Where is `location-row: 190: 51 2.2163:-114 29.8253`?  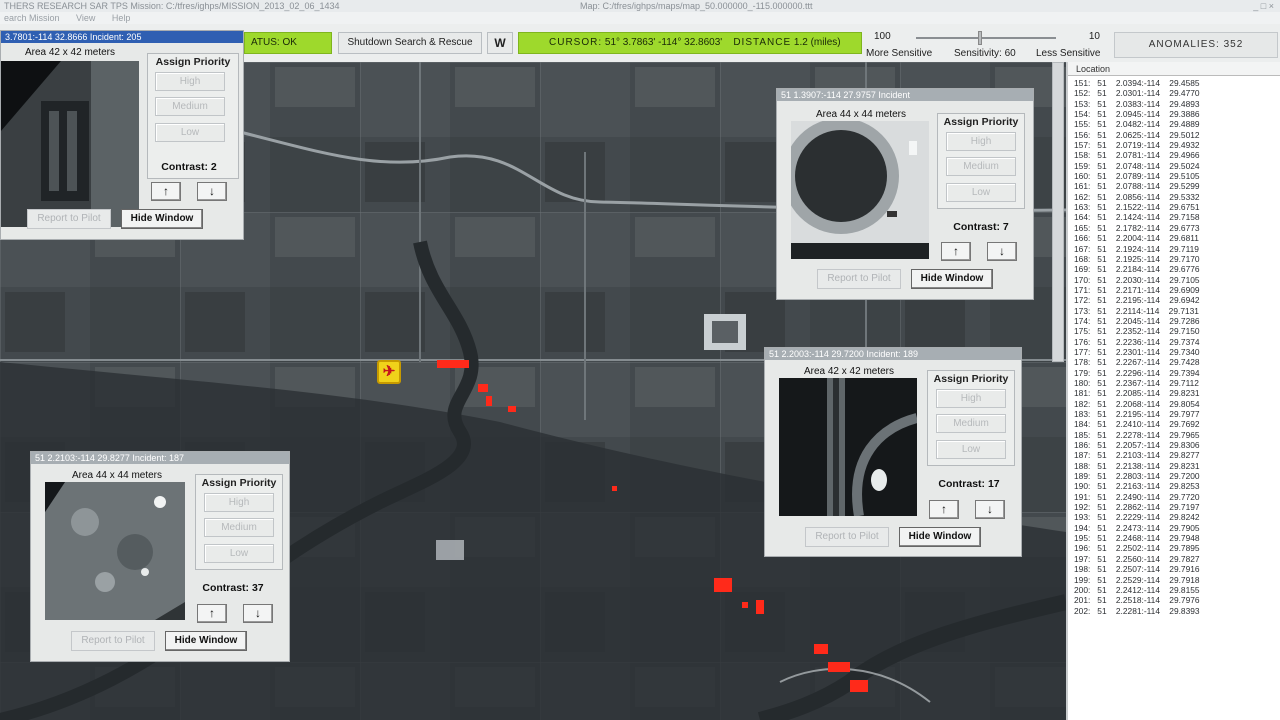 location-row: 190: 51 2.2163:-114 29.8253 is located at coordinates (1174, 486).